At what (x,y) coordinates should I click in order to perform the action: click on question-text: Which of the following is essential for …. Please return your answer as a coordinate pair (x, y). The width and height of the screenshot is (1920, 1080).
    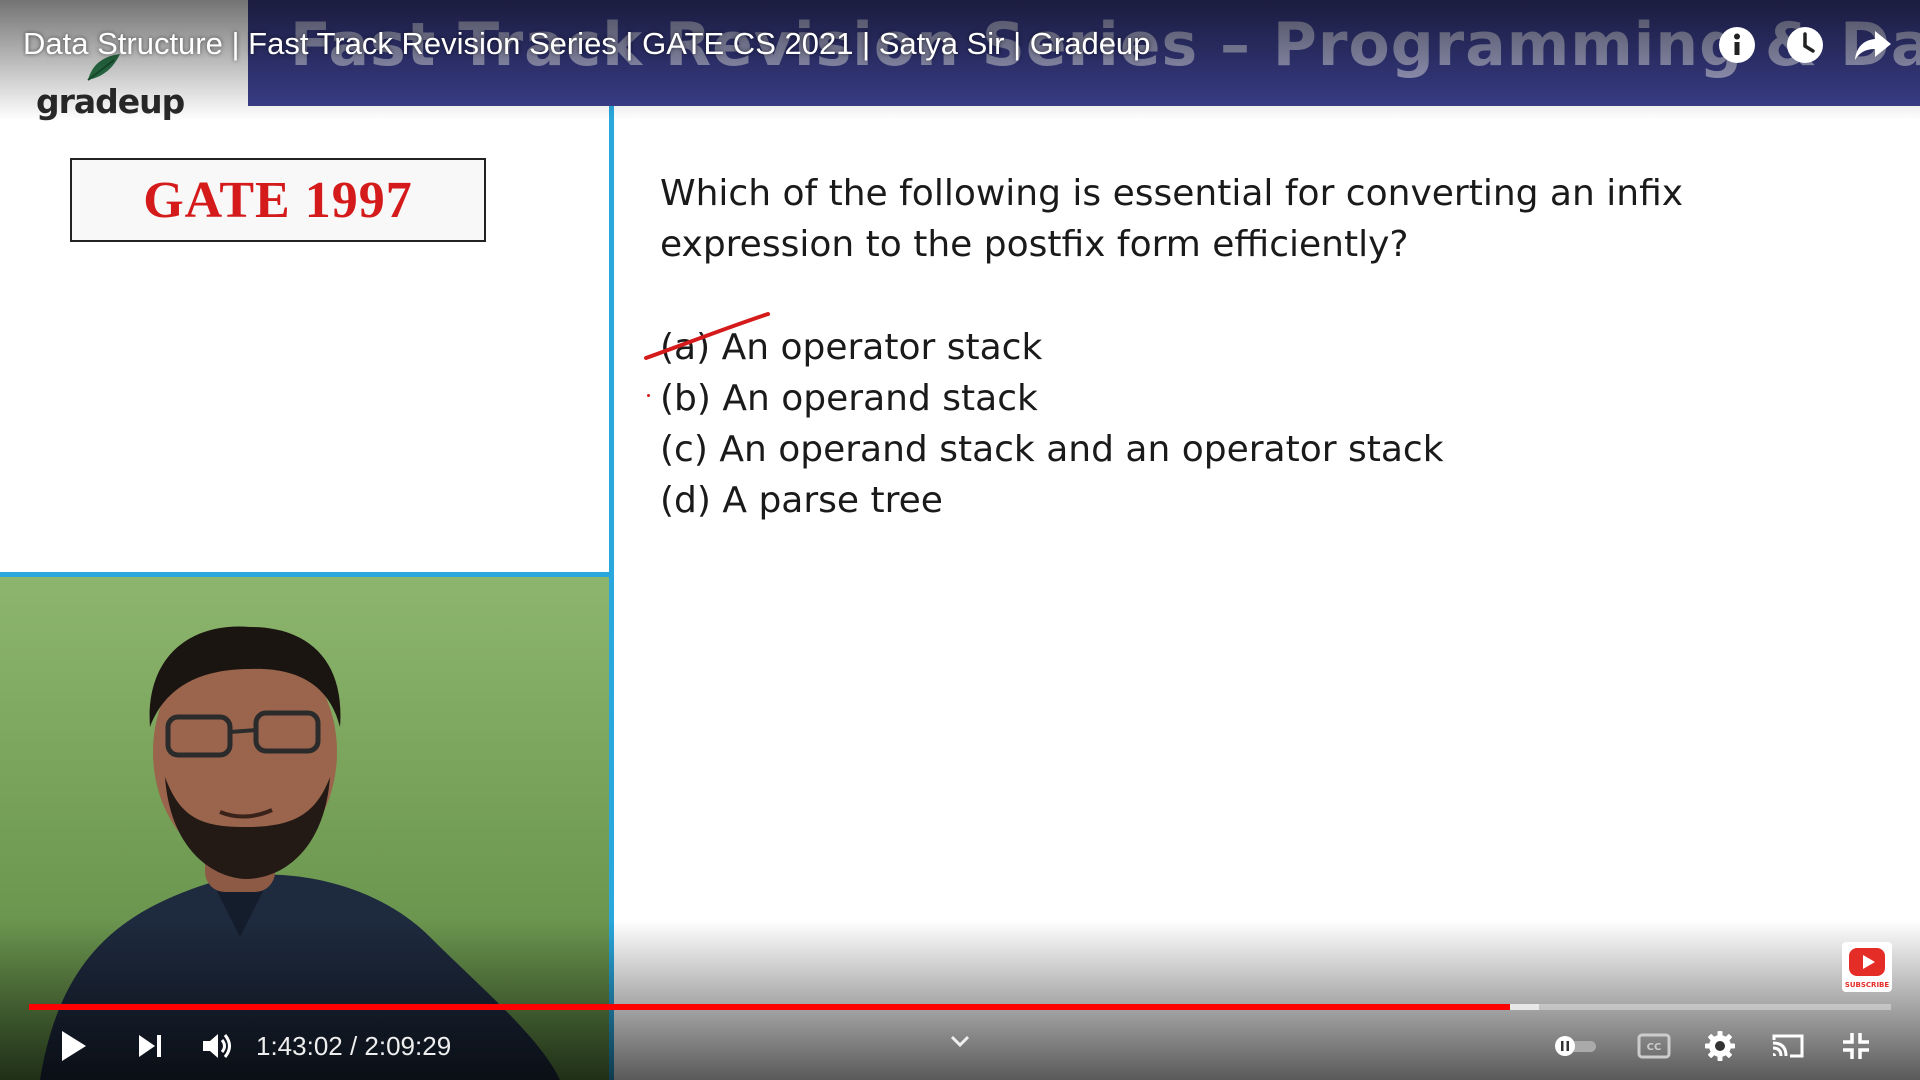
    Looking at the image, I should click on (1172, 219).